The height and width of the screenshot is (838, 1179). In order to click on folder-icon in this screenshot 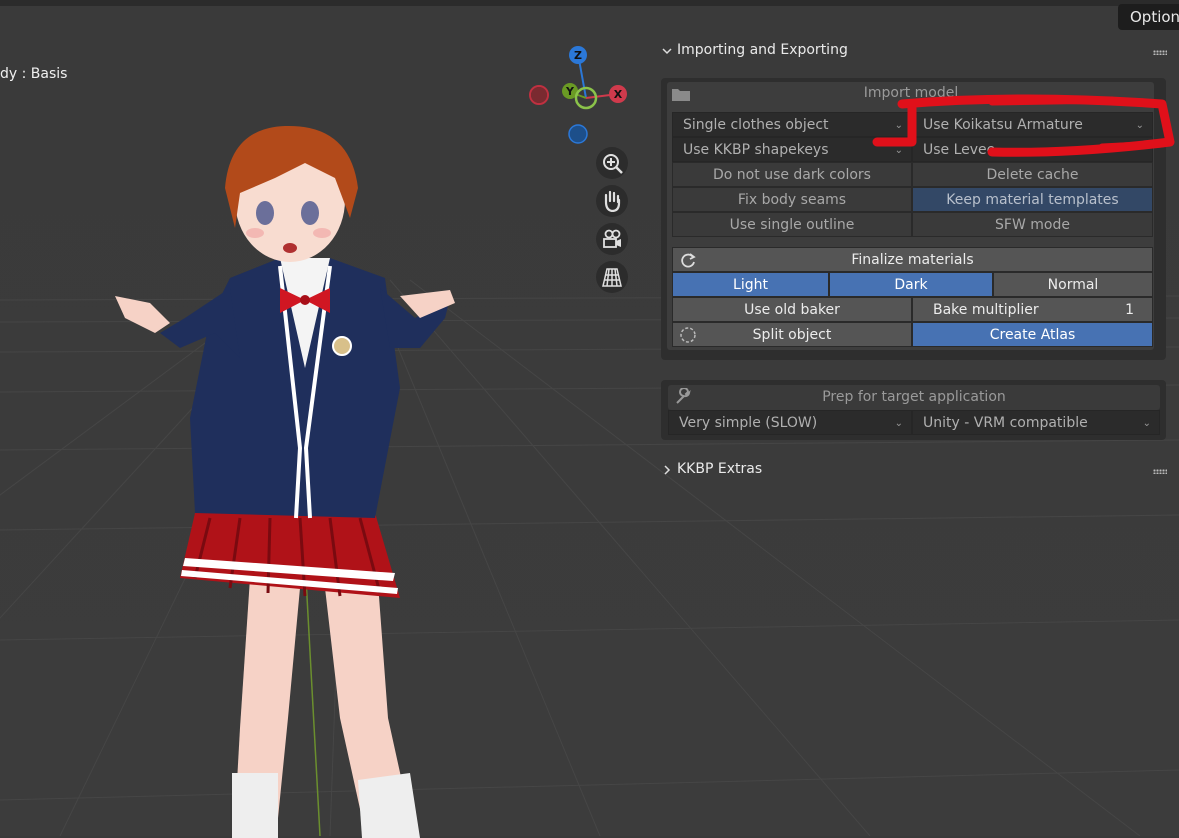, I will do `click(681, 95)`.